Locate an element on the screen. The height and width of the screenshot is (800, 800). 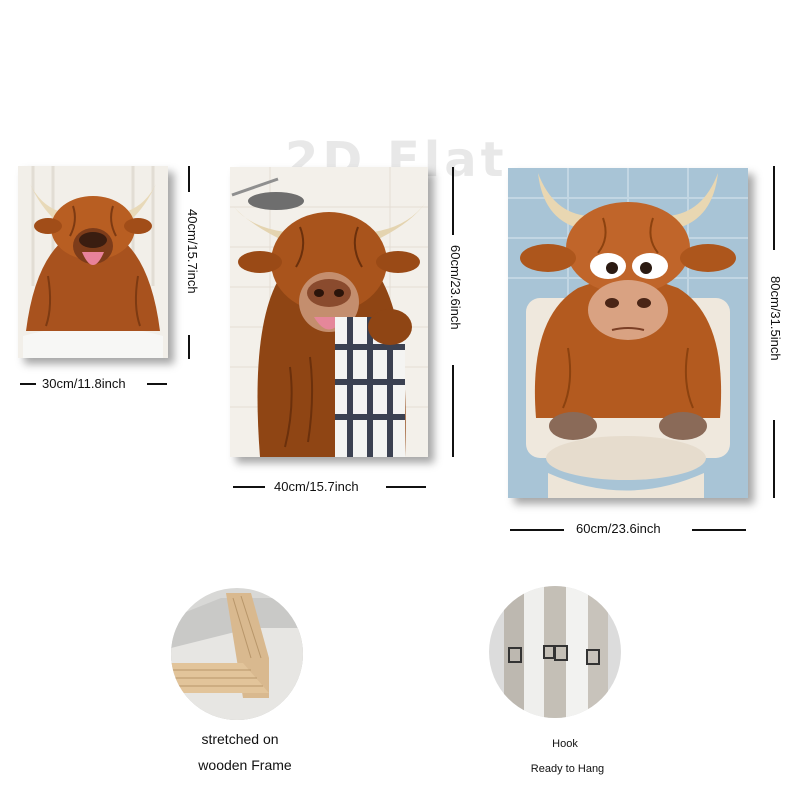
painting-small is located at coordinates (93, 262).